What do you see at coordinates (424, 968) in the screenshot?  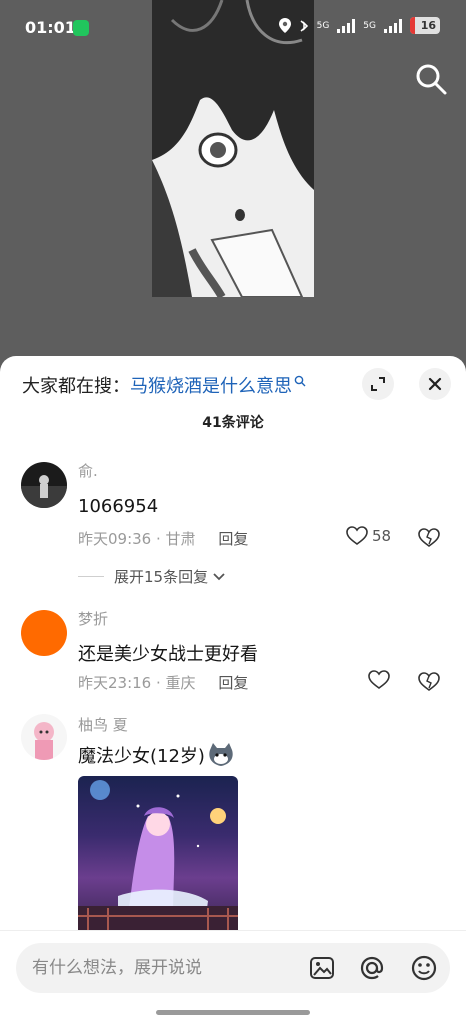 I see `emoji-icon` at bounding box center [424, 968].